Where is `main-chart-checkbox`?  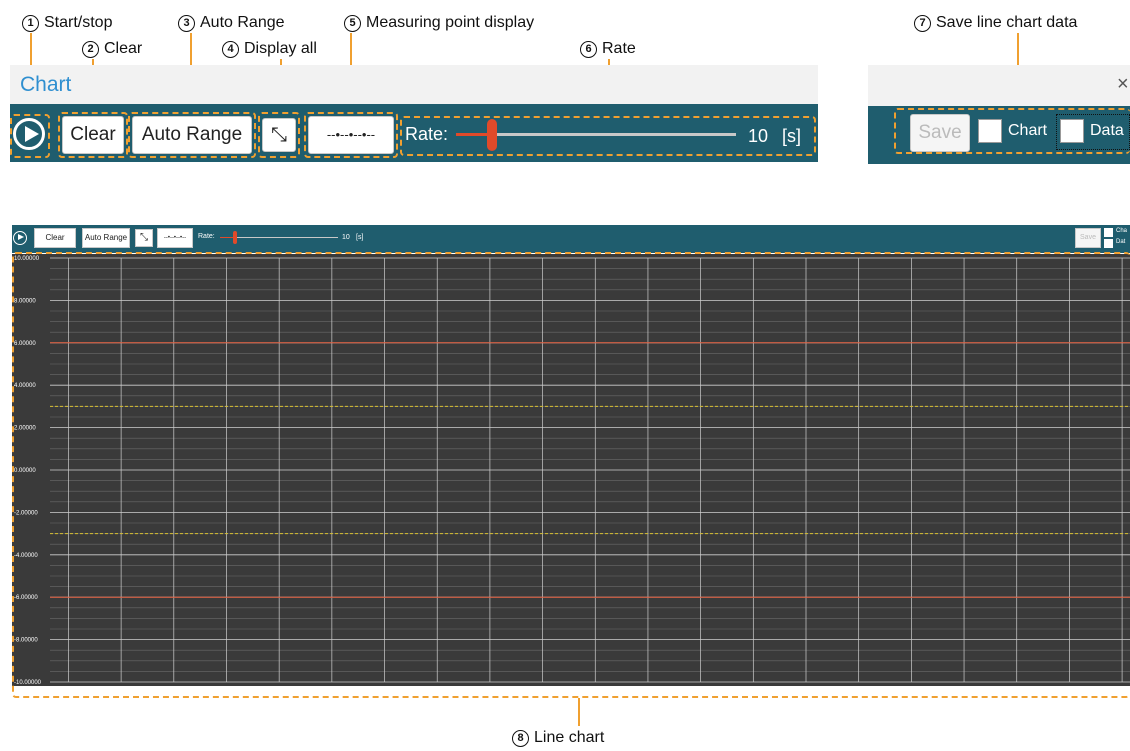
main-chart-checkbox is located at coordinates (1108, 232).